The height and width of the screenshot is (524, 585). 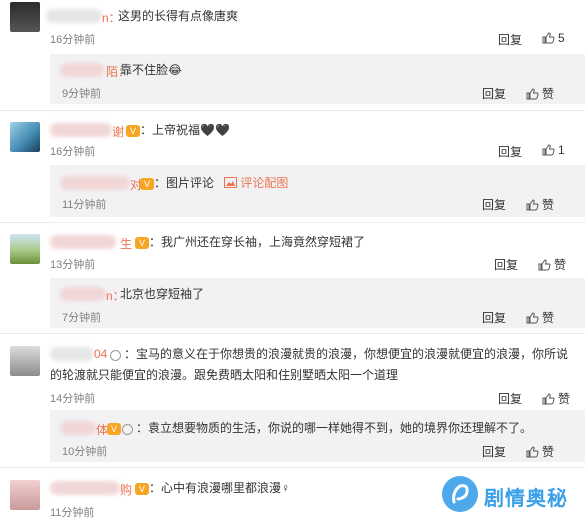 What do you see at coordinates (292, 24) in the screenshot?
I see `comment-1: n： 这男的长得有点像唐爽 16分钟前 回复 5` at bounding box center [292, 24].